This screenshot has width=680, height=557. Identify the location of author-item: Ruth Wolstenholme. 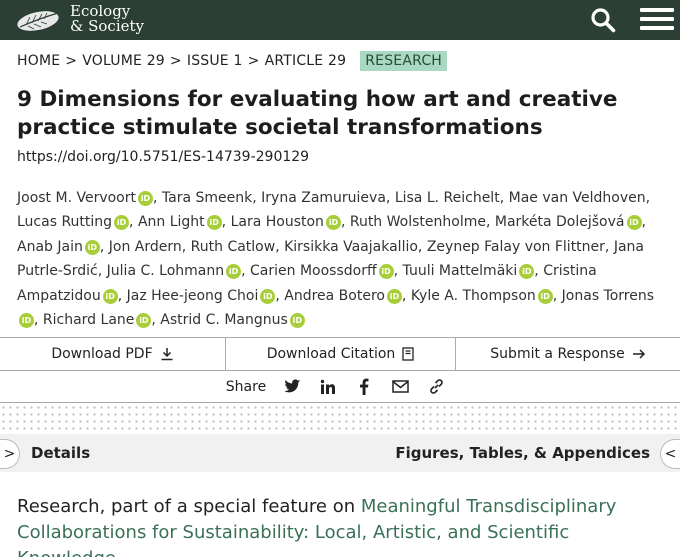
(418, 222).